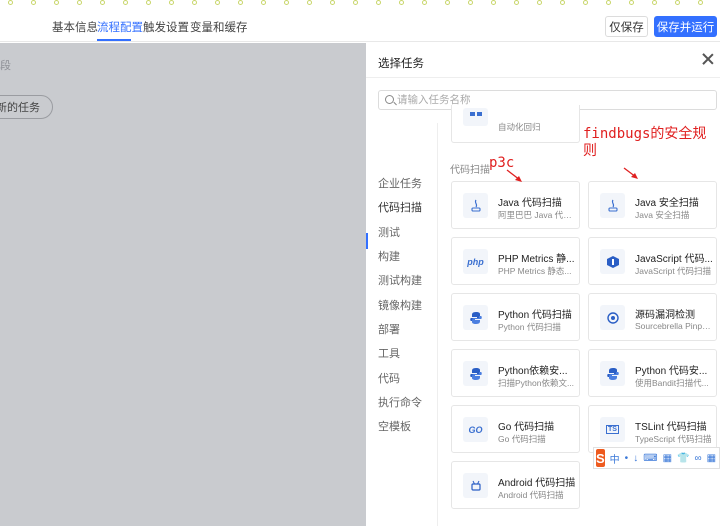  Describe the element at coordinates (400, 183) in the screenshot. I see `category-enterprise-tasks: 企业任务` at that location.